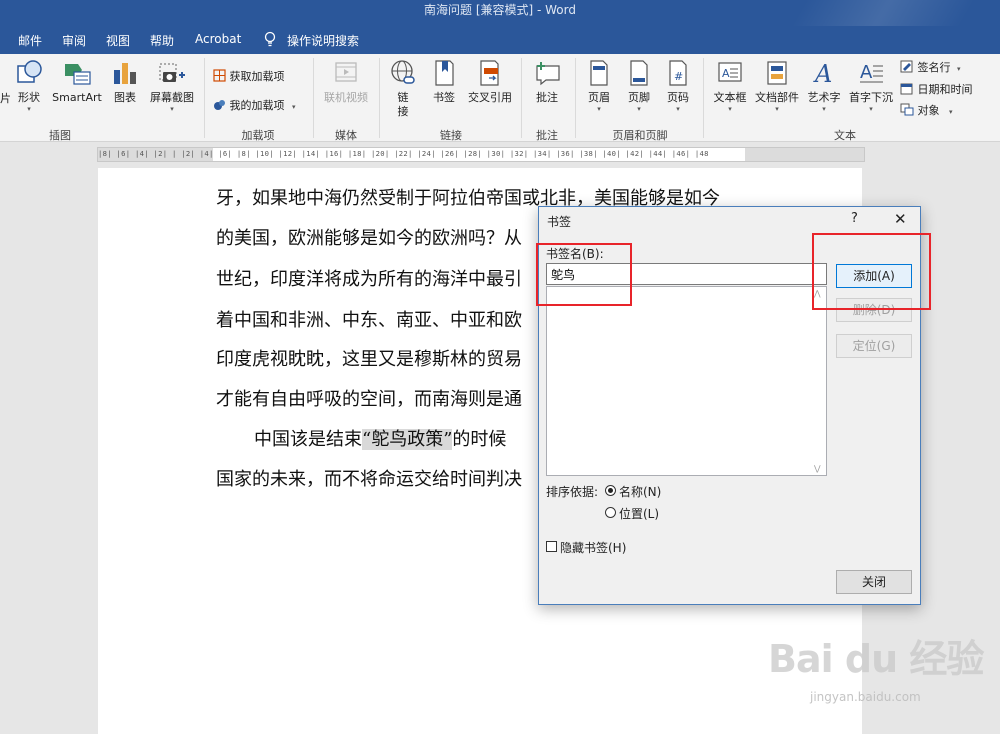 The width and height of the screenshot is (1000, 734). Describe the element at coordinates (78, 74) in the screenshot. I see `smartart-icon` at that location.